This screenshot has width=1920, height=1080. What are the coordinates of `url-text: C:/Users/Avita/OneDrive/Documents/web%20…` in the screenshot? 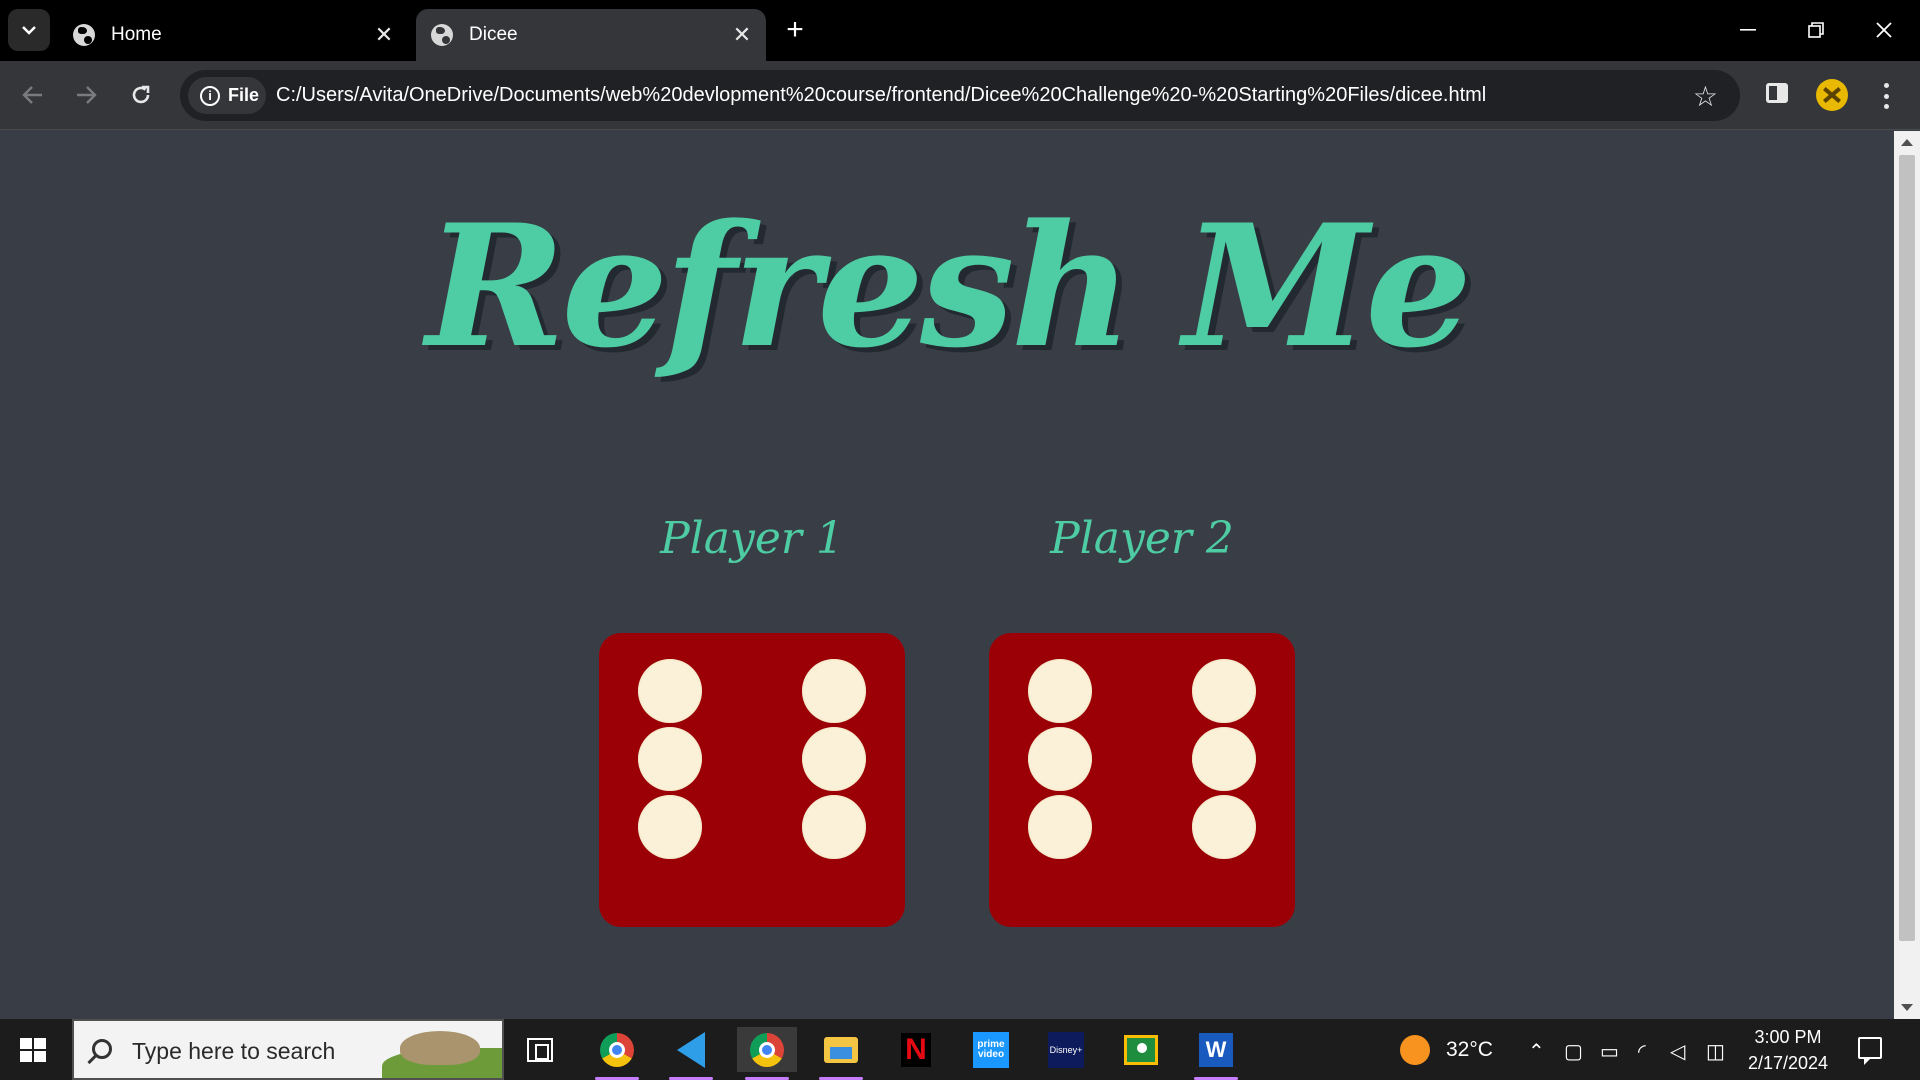 It's located at (881, 95).